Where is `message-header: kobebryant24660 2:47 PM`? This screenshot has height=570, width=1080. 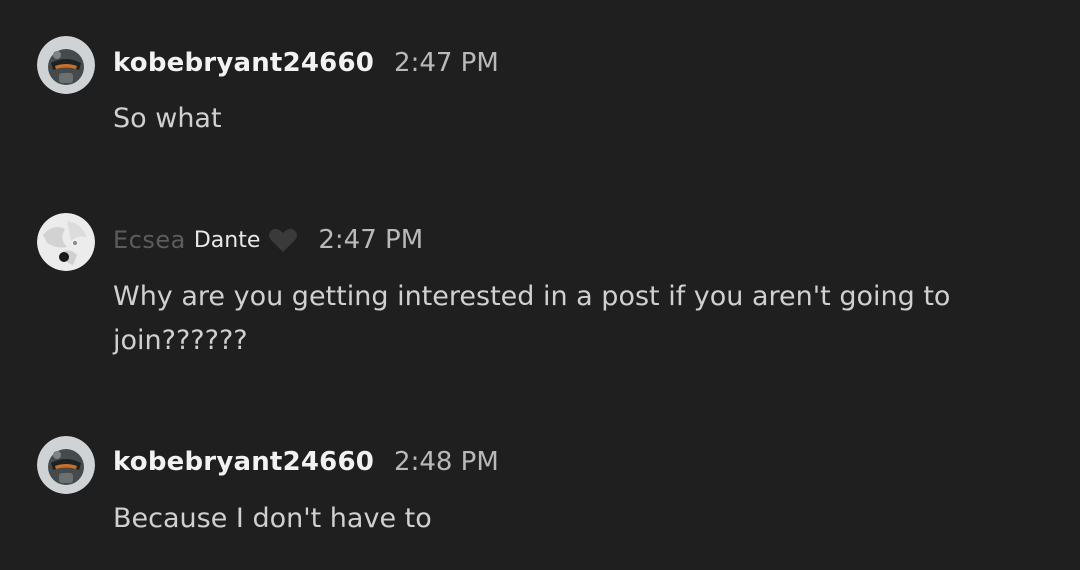
message-header: kobebryant24660 2:47 PM is located at coordinates (306, 63).